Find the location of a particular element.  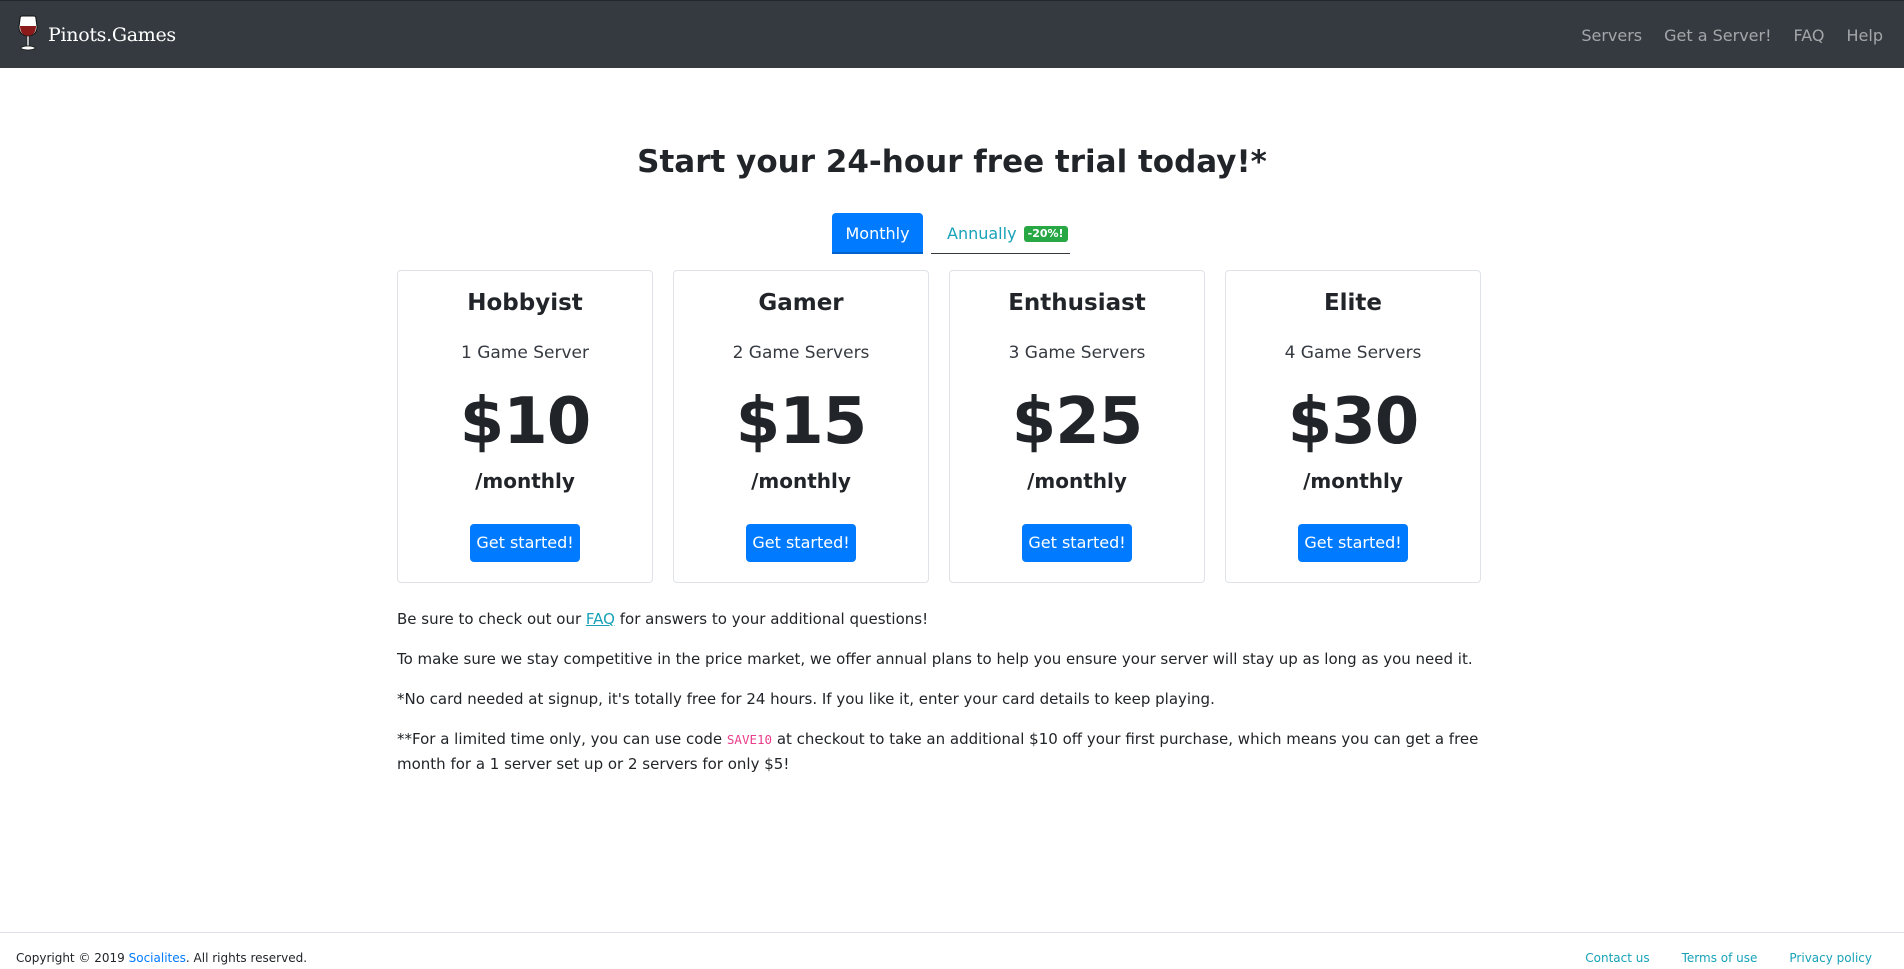

footer-links: Contact us Terms of use Privacy policy is located at coordinates (1712, 958).